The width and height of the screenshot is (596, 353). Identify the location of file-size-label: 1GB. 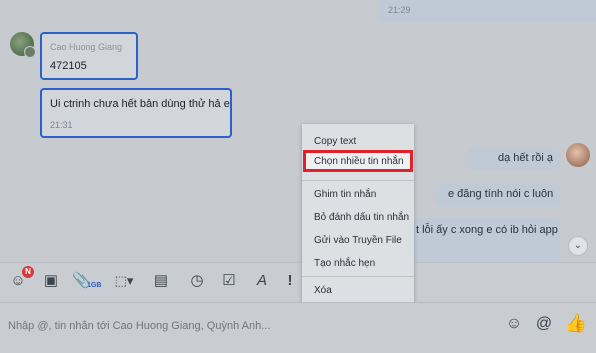
(94, 285).